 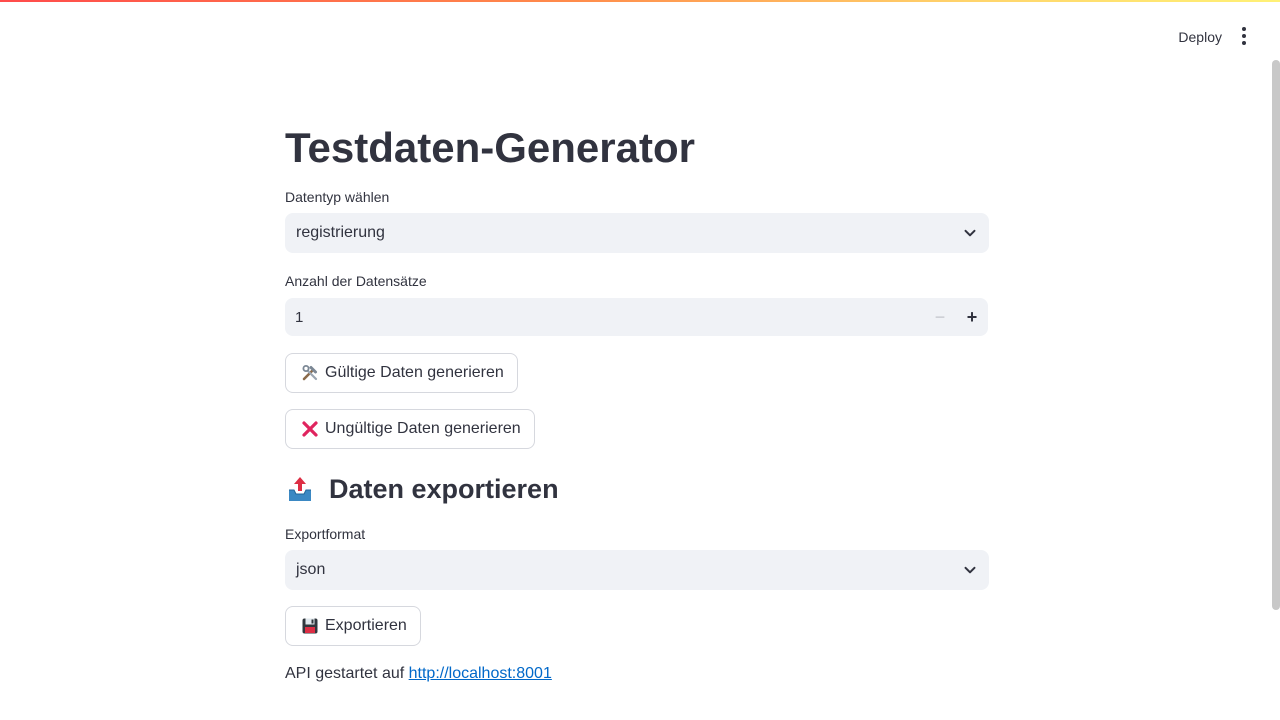 I want to click on export-format-selected-value: json, so click(x=311, y=569).